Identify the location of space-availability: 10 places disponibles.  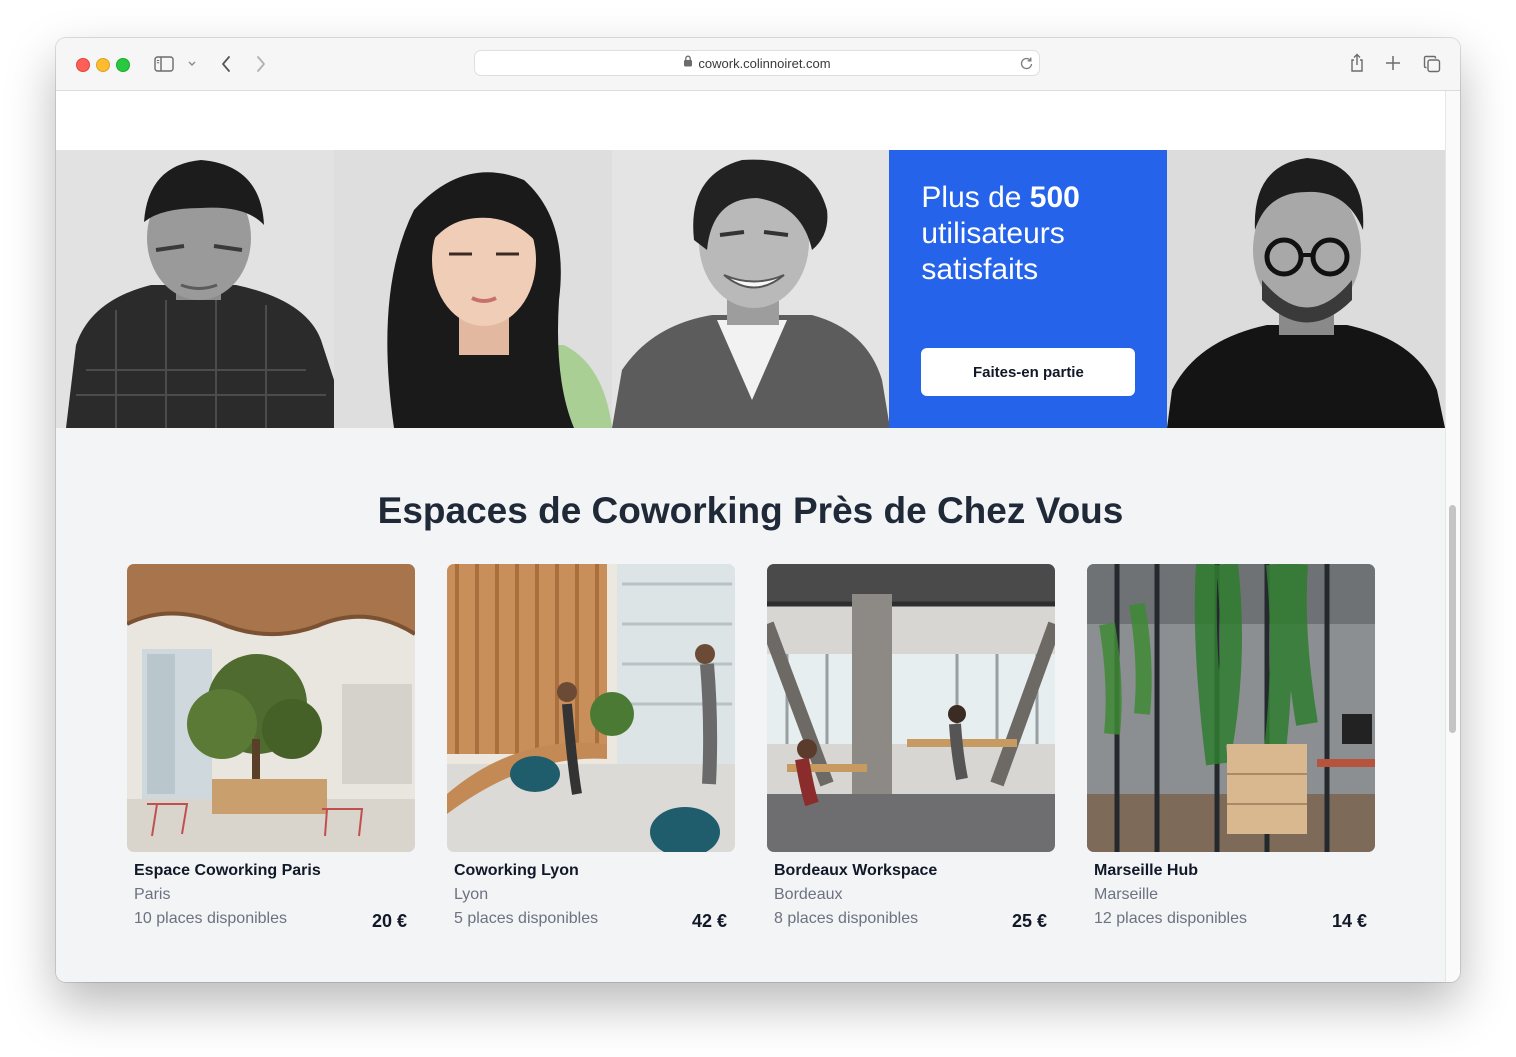
(210, 918).